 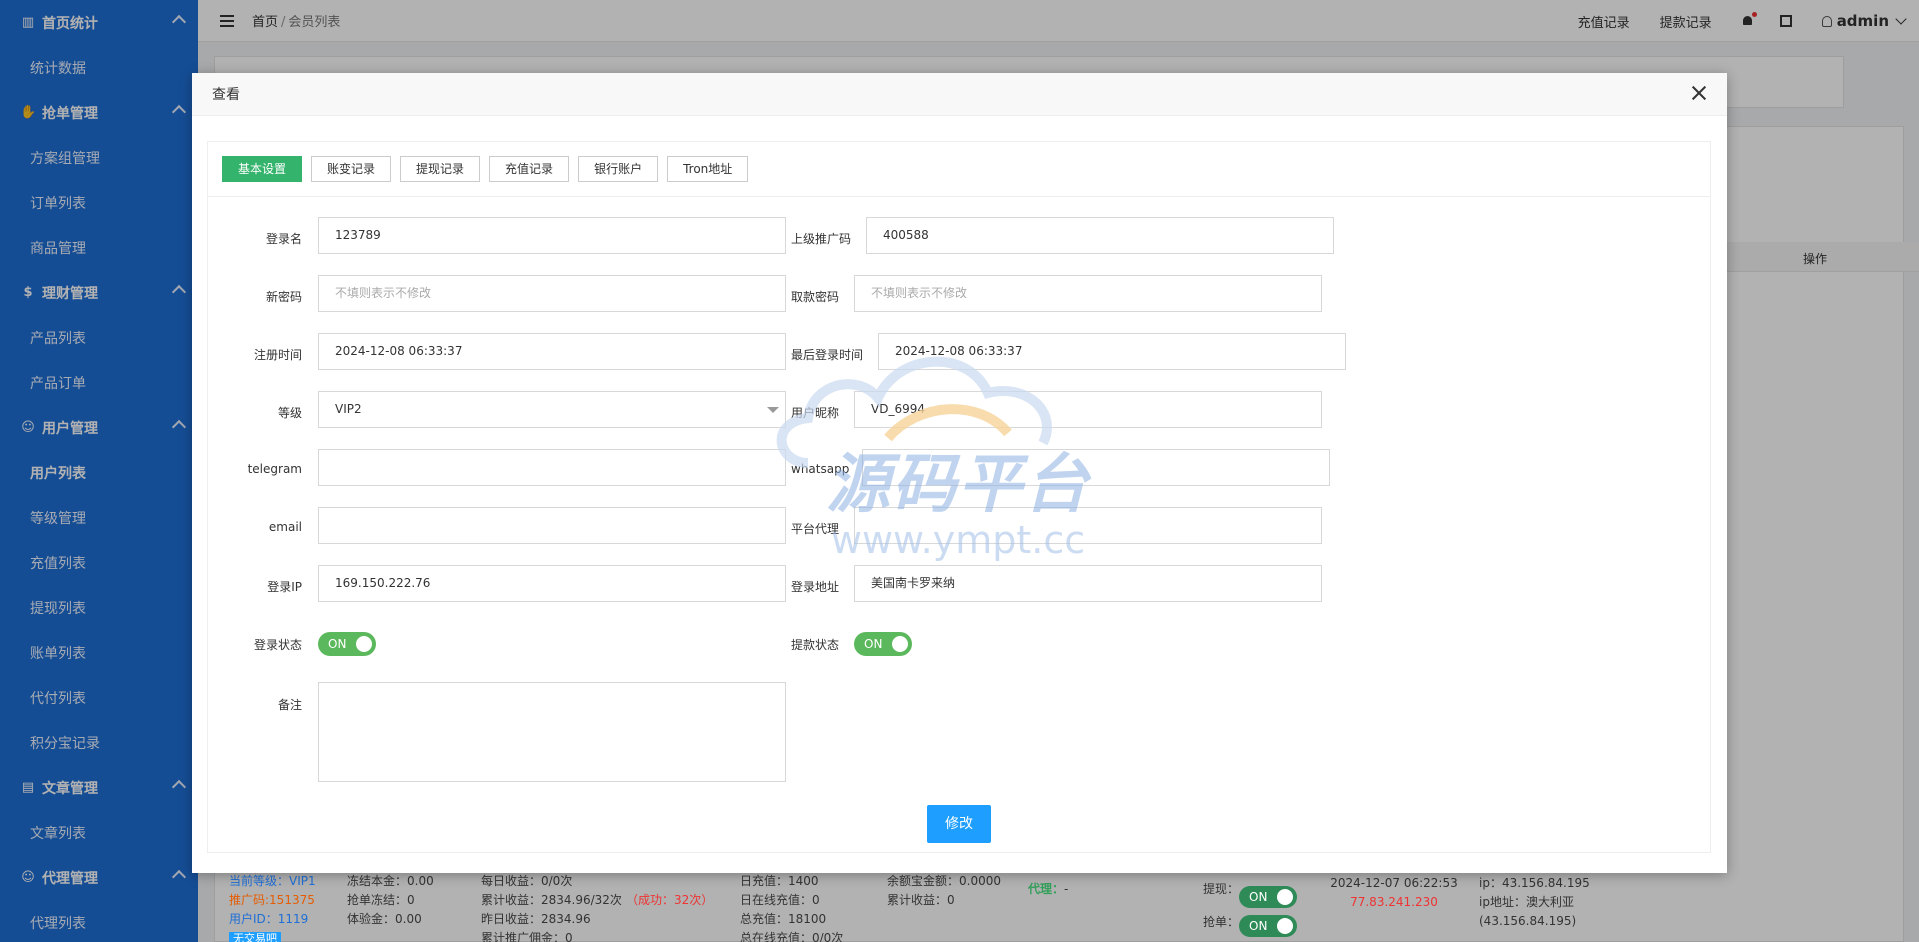 I want to click on telegram-input, so click(x=552, y=467).